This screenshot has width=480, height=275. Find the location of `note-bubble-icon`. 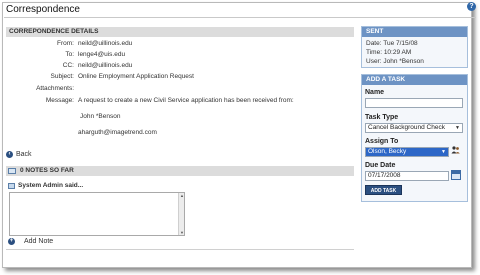

note-bubble-icon is located at coordinates (11, 185).